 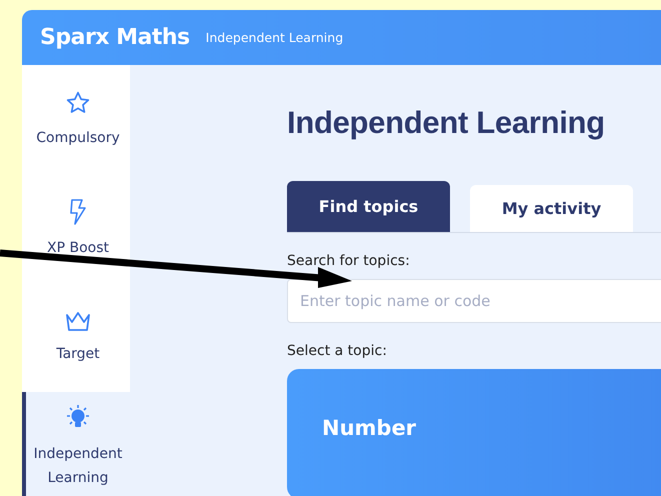 I want to click on search-field: Enter topic name or code, so click(x=474, y=301).